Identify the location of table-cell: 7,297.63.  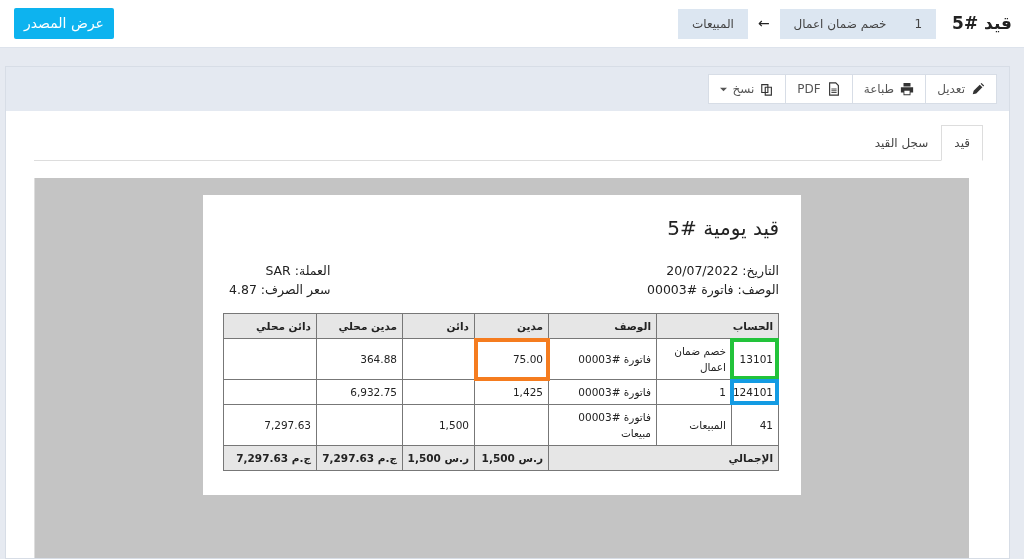
(270, 425).